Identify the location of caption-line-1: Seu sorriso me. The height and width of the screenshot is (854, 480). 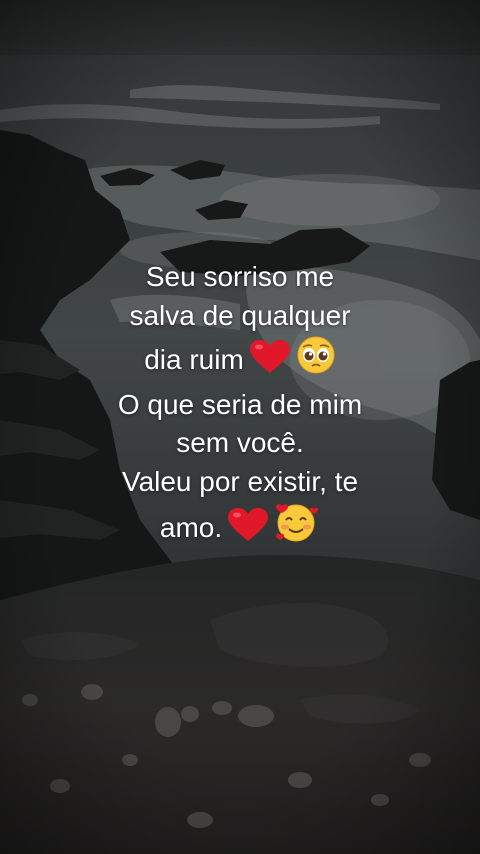
(240, 276).